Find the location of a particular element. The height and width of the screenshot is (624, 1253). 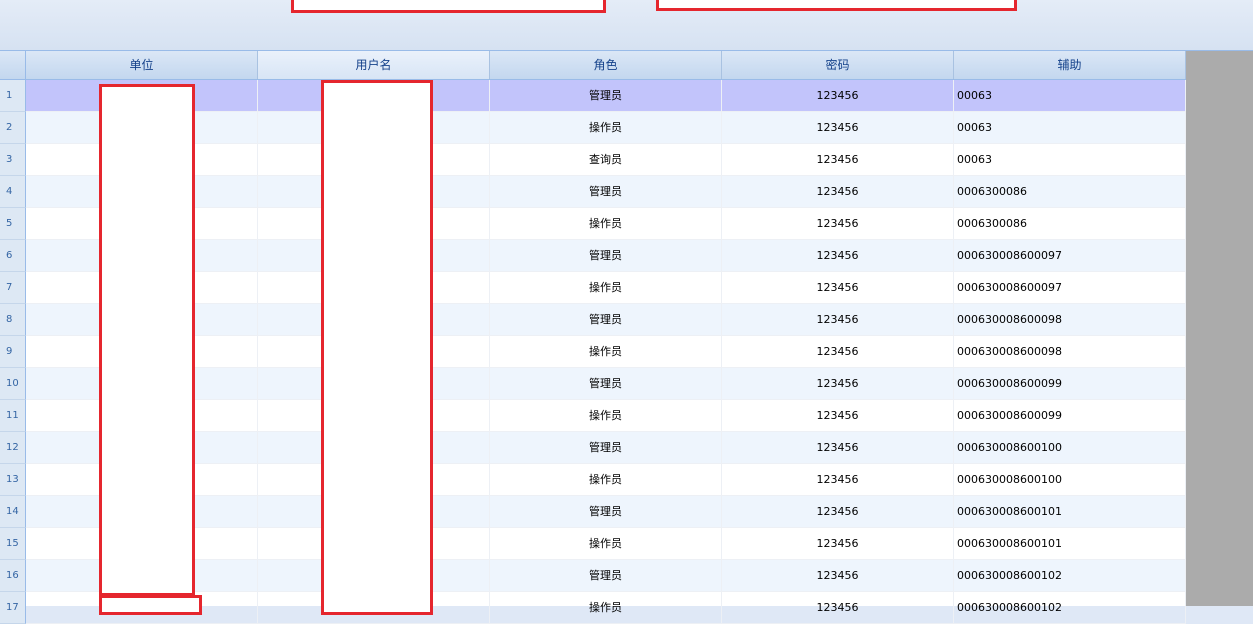

column-header-role: 角色 is located at coordinates (606, 65).